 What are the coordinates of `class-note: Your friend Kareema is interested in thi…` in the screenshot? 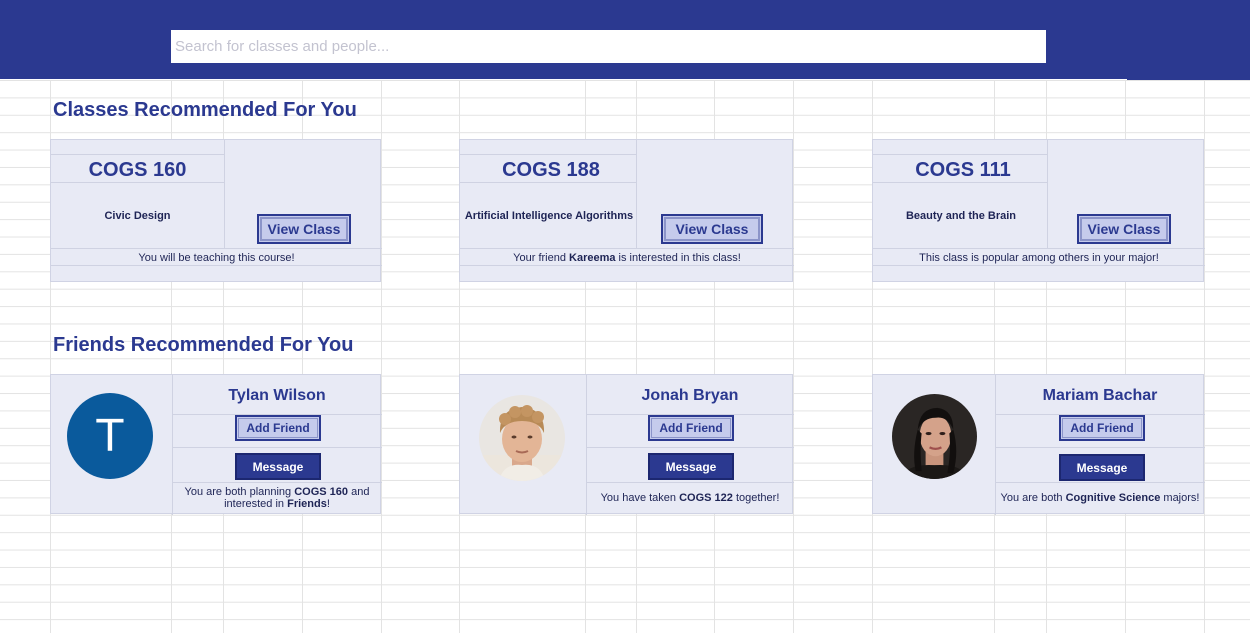 It's located at (627, 258).